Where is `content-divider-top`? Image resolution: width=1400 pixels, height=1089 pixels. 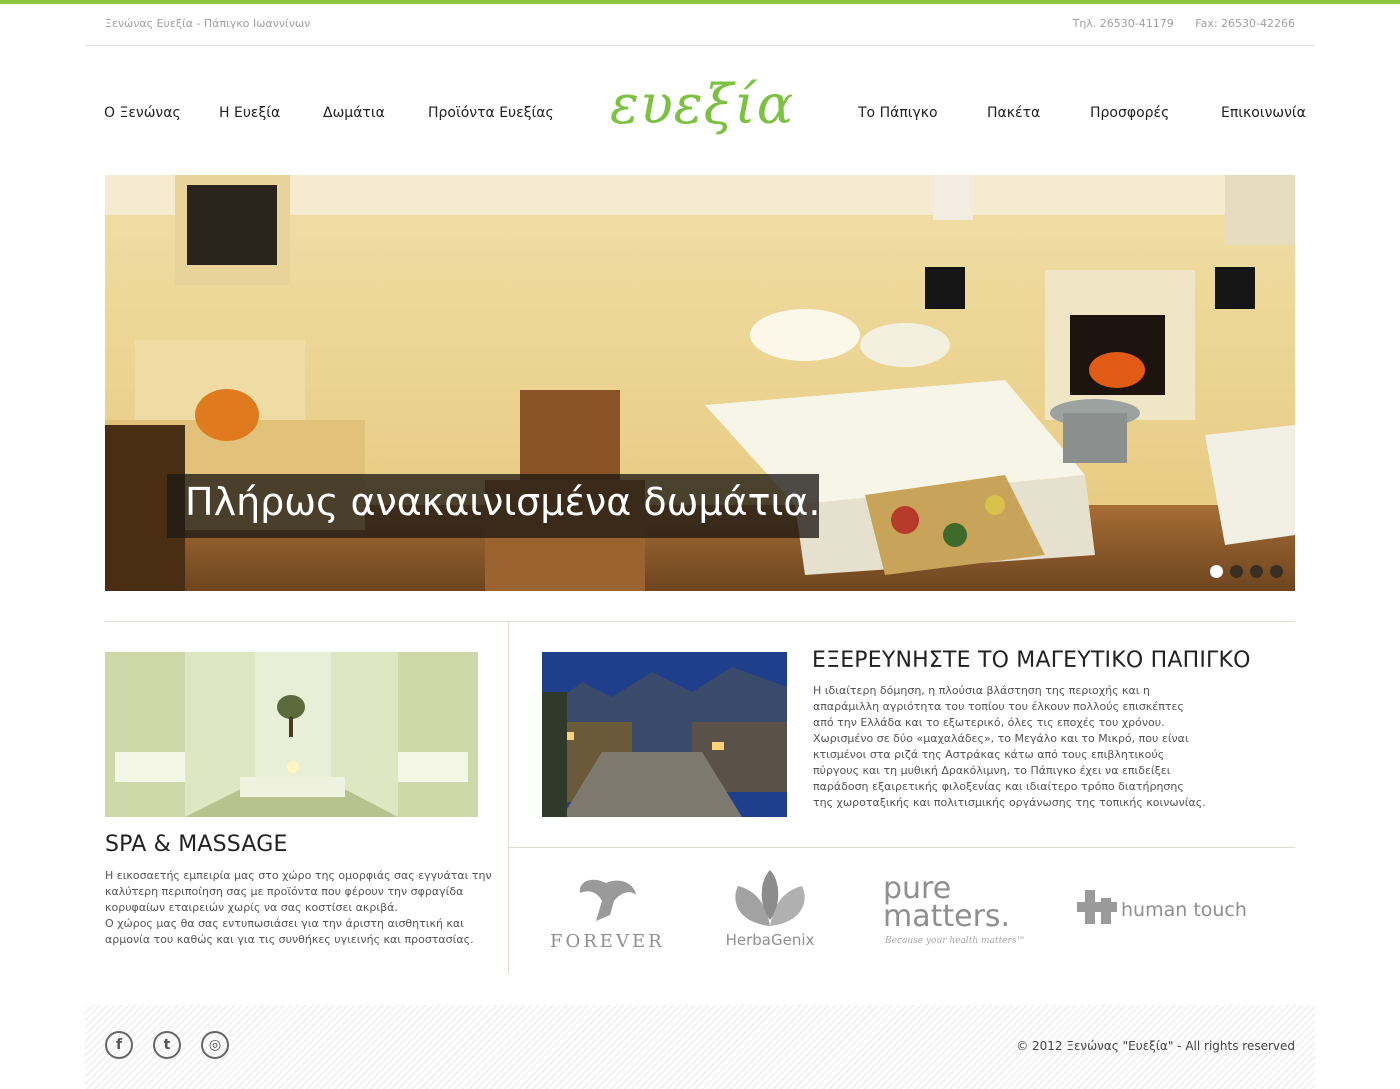
content-divider-top is located at coordinates (700, 621).